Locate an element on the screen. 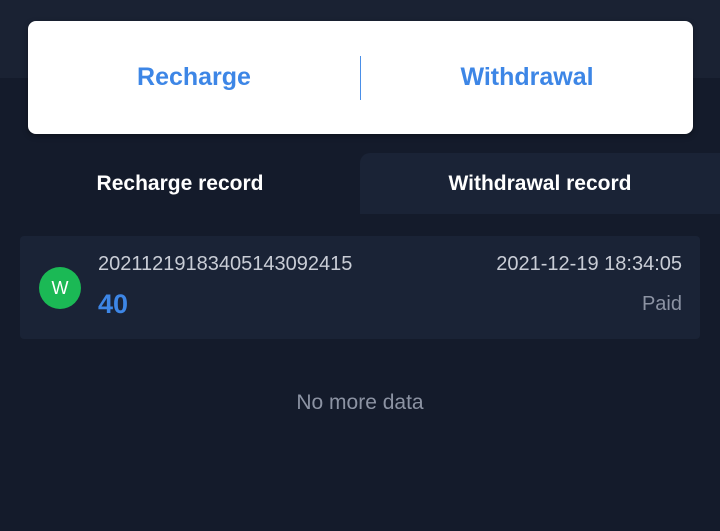 The width and height of the screenshot is (720, 531). tab-withdrawal-record: Withdrawal record is located at coordinates (540, 183).